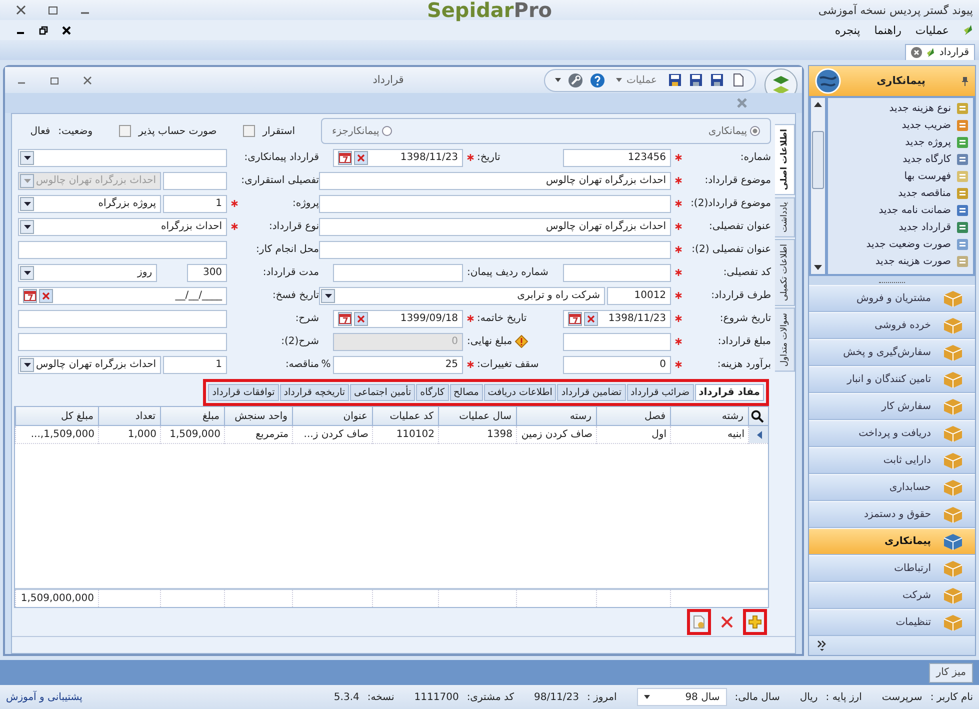 The height and width of the screenshot is (709, 979). I want to click on module-button: سفارش کار, so click(892, 406).